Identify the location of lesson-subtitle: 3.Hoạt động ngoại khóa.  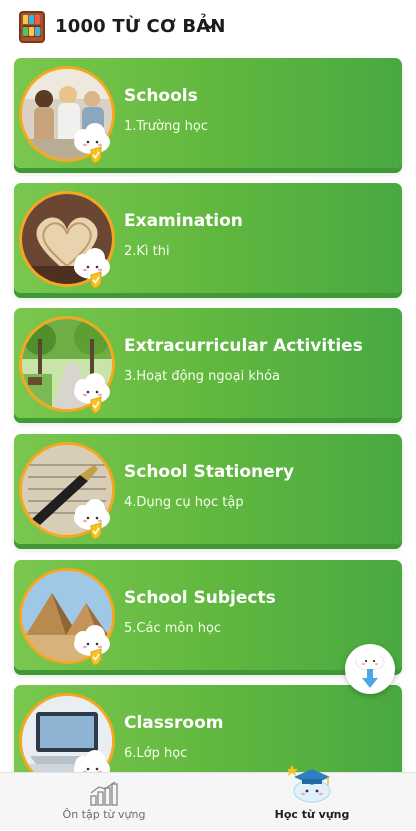
(202, 376).